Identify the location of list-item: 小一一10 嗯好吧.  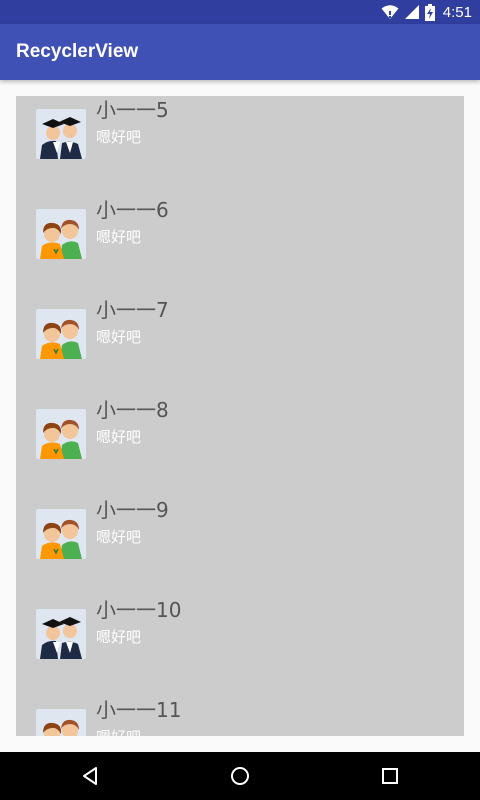
(240, 634).